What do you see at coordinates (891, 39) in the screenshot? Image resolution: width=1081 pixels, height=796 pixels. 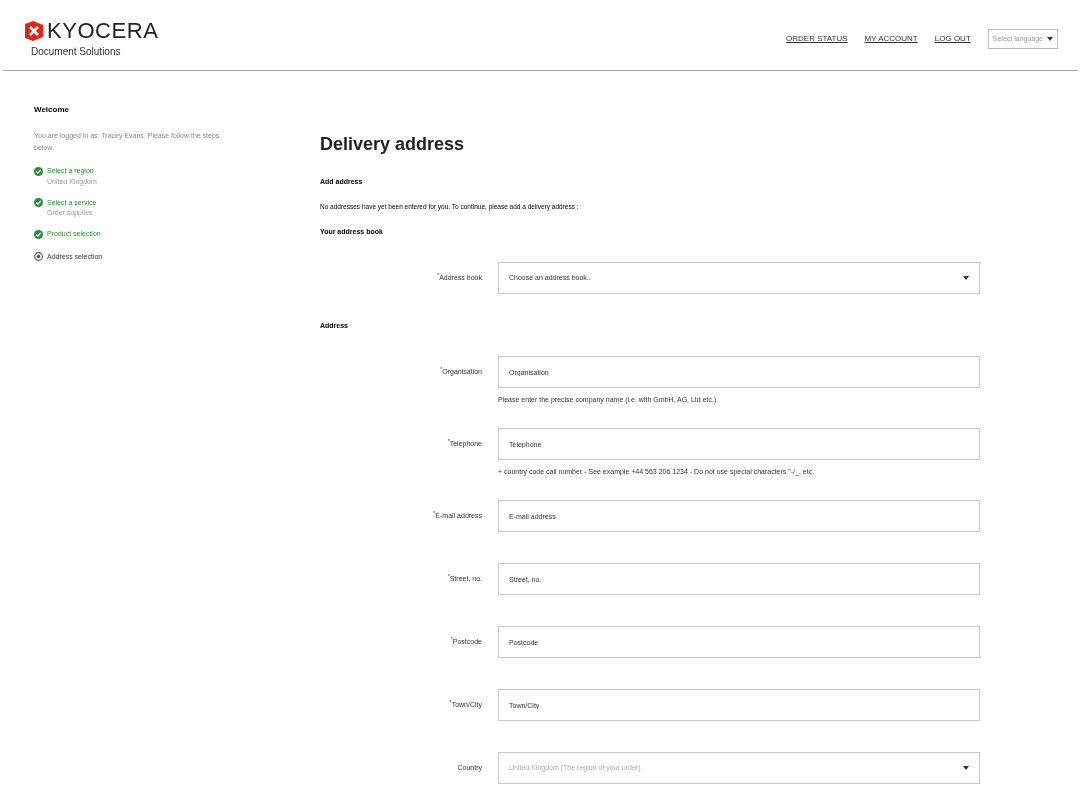 I see `nav-link: MY ACCOUNT` at bounding box center [891, 39].